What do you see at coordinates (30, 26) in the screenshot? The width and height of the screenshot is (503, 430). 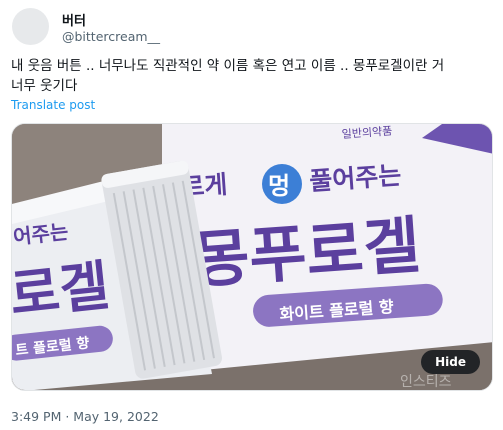 I see `avatar` at bounding box center [30, 26].